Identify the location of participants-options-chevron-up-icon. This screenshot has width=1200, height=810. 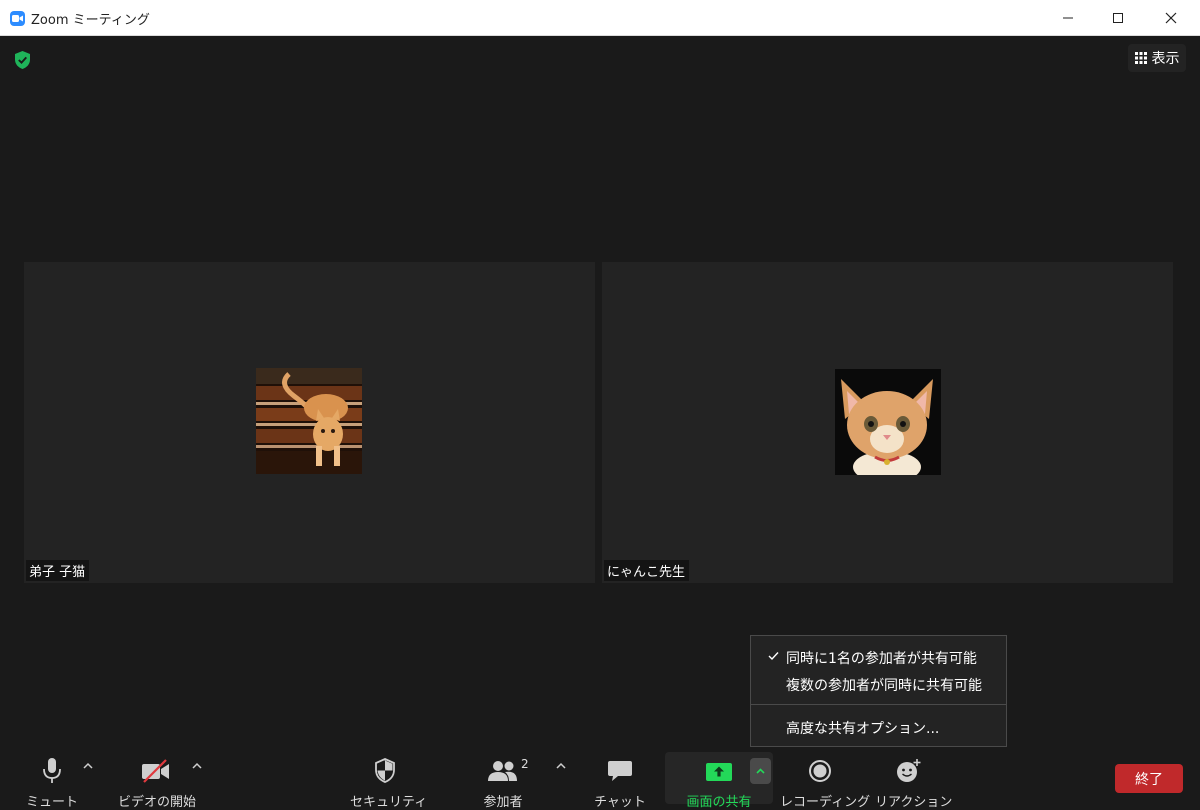
(561, 766).